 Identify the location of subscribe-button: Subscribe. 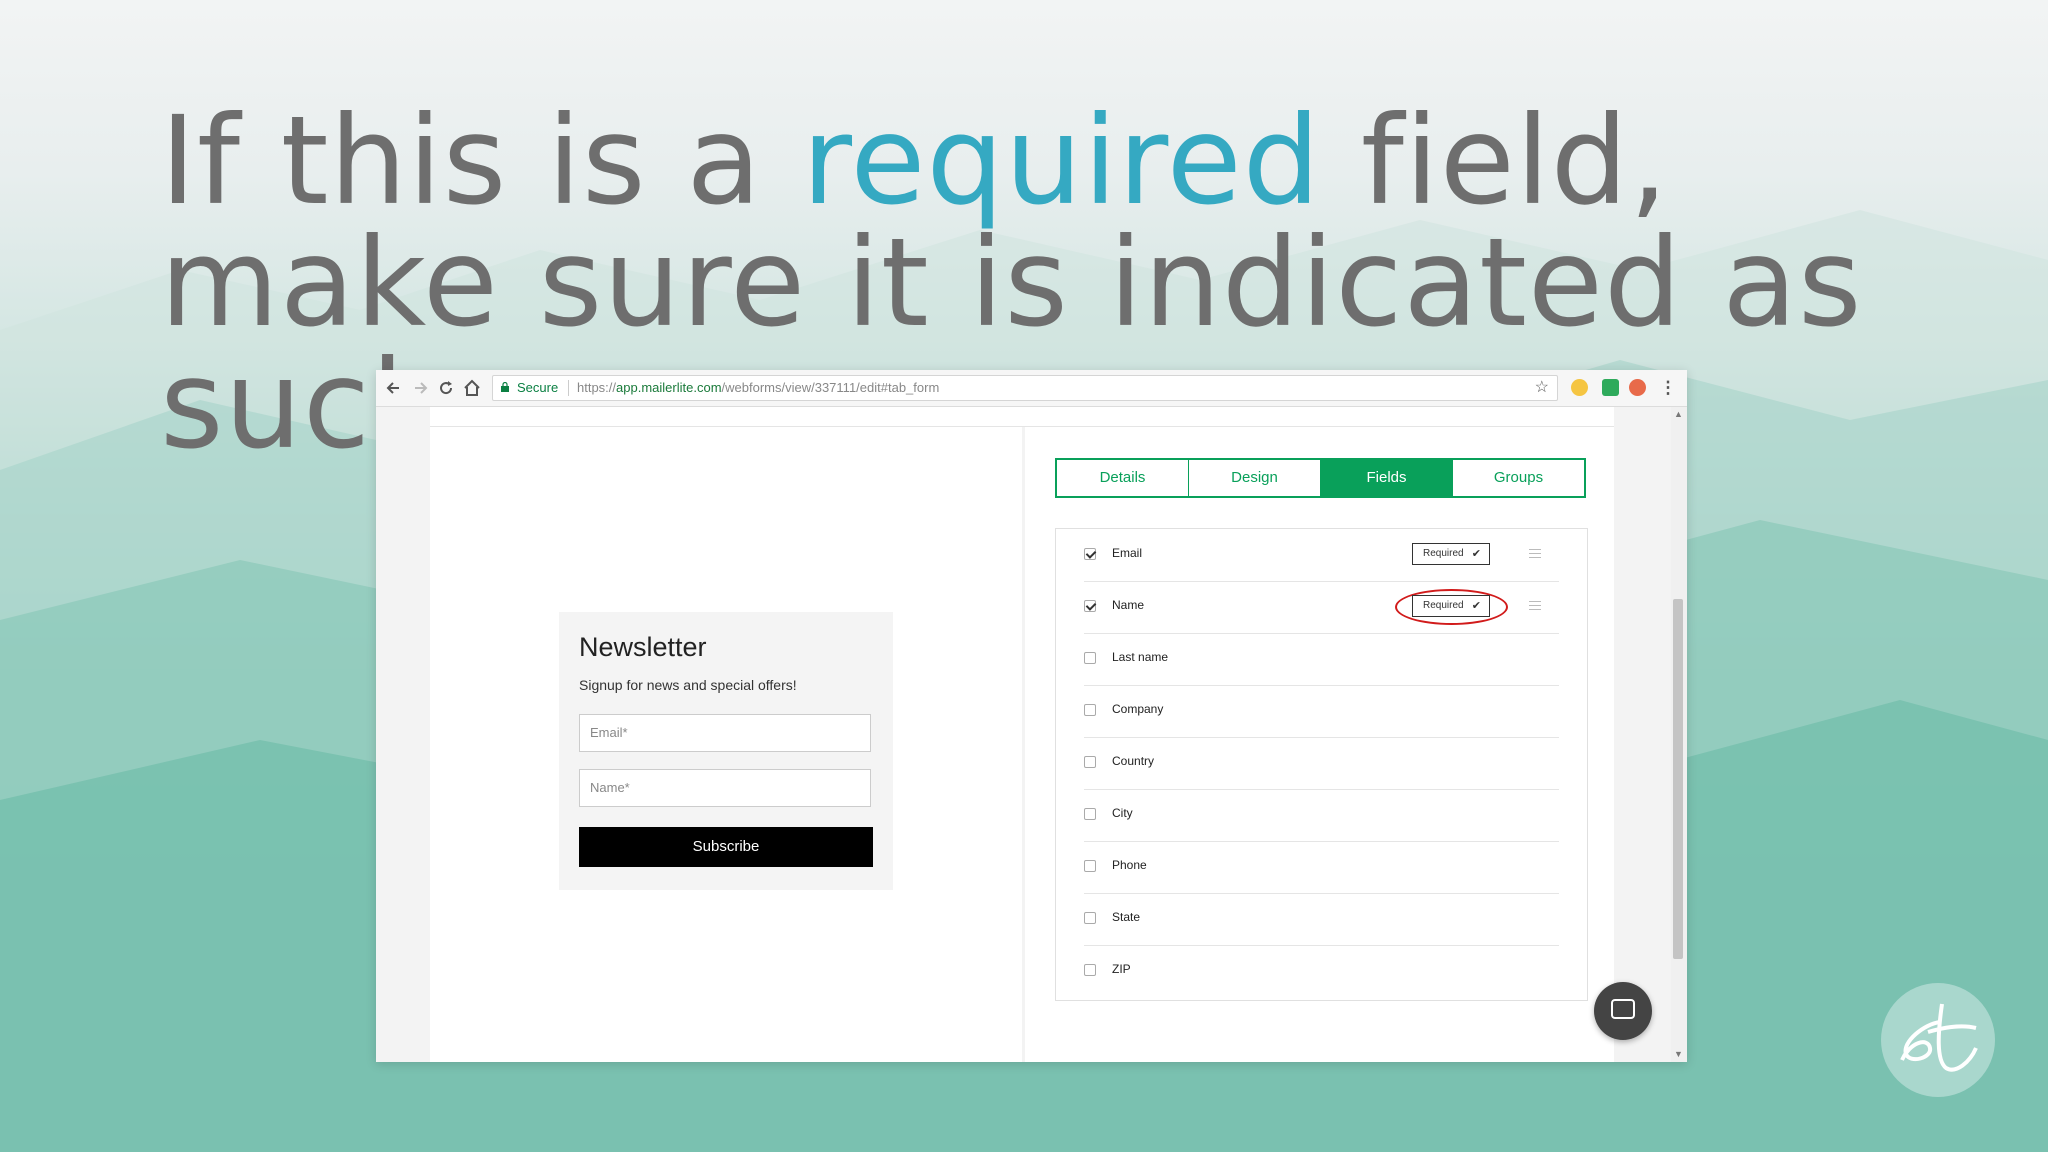
(726, 847).